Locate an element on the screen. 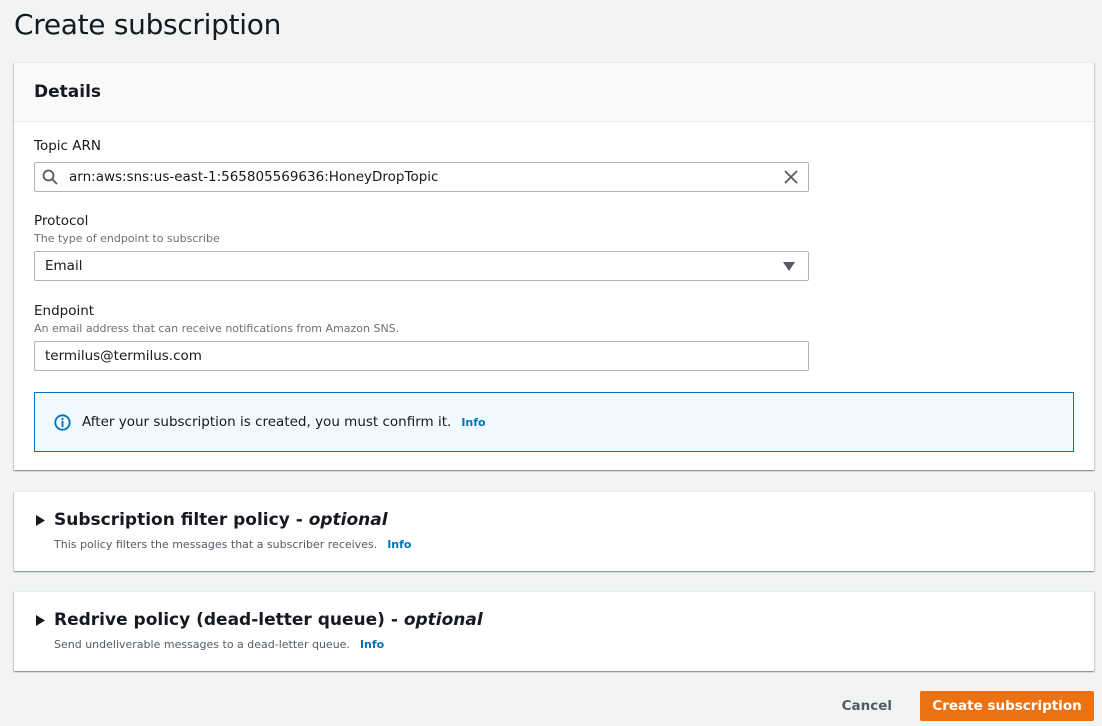  create-subscription-button: Create subscription is located at coordinates (1007, 706).